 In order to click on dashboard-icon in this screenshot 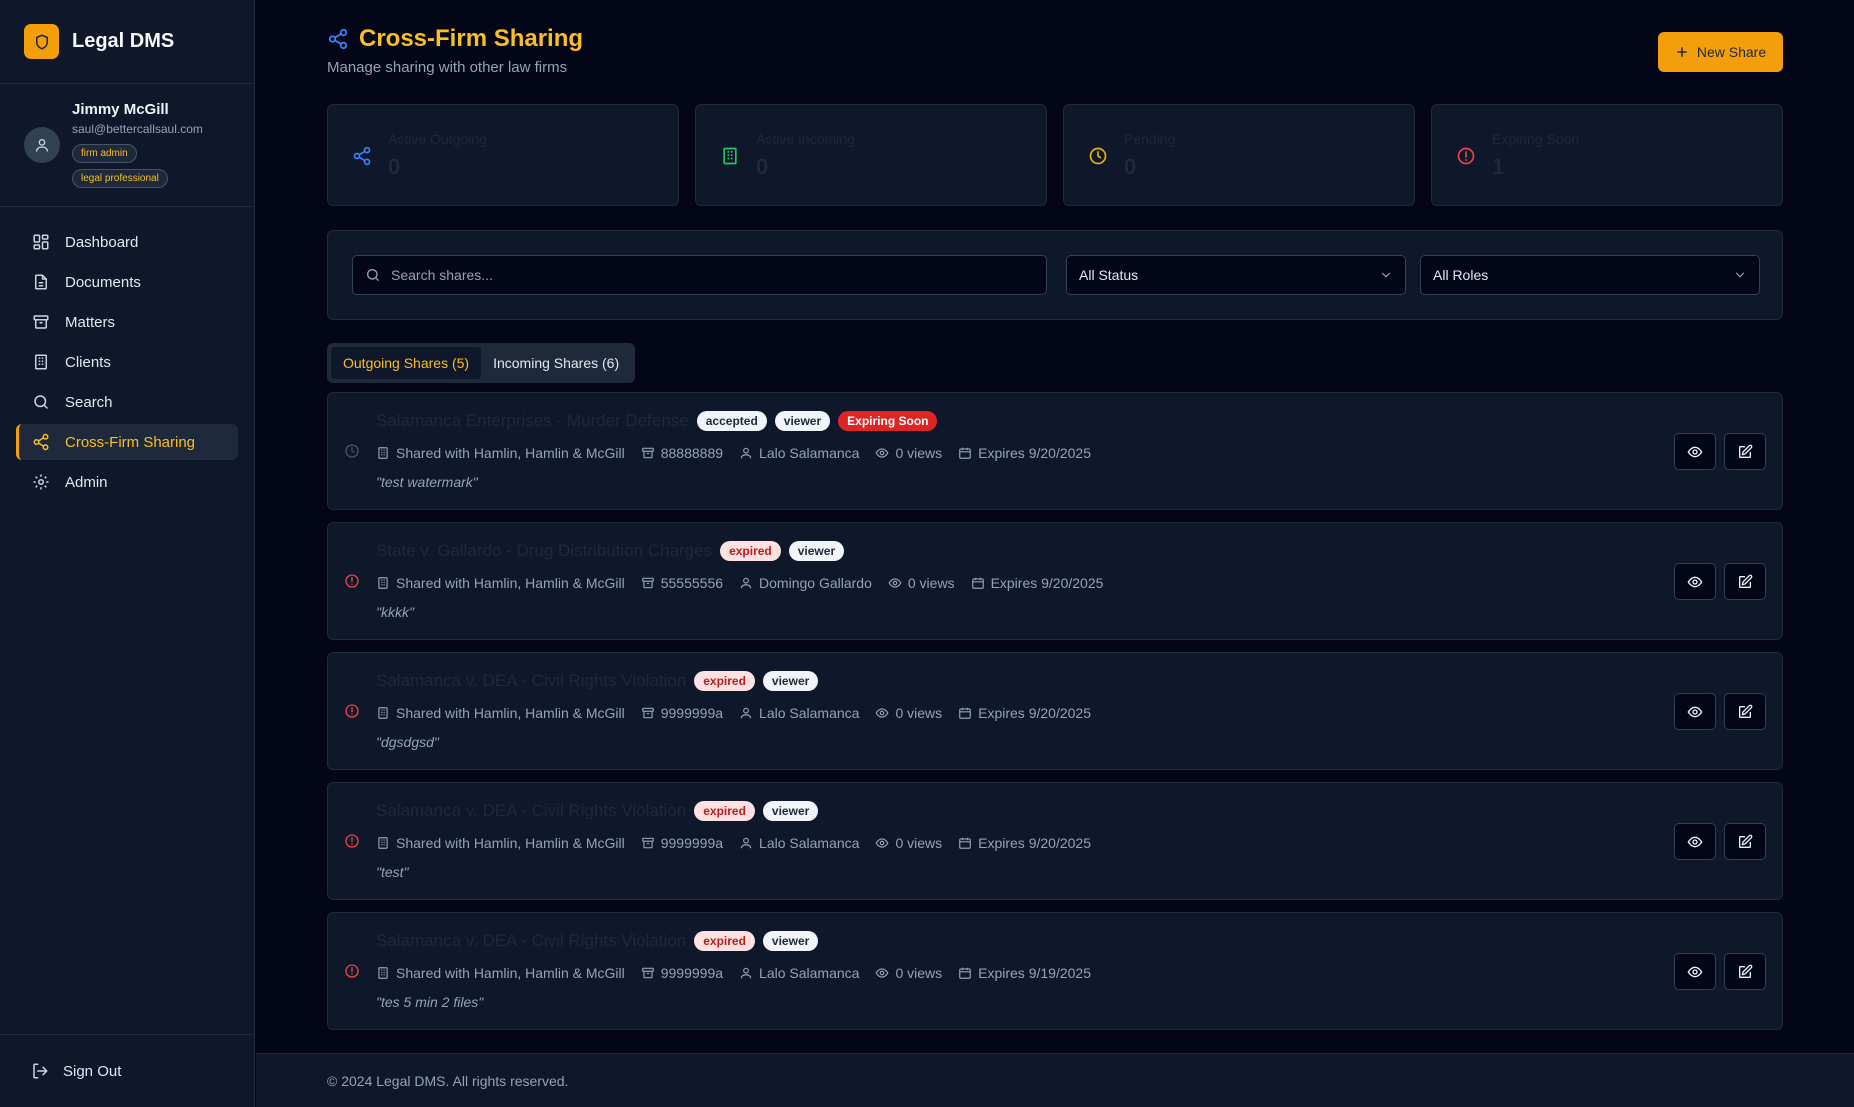, I will do `click(41, 242)`.